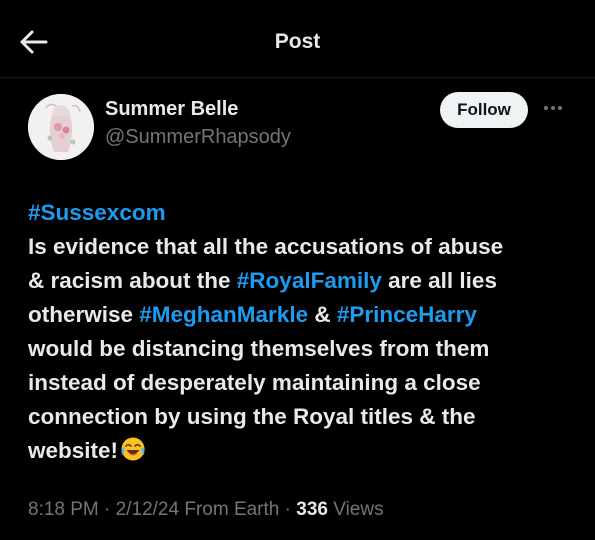 This screenshot has height=540, width=595. What do you see at coordinates (223, 314) in the screenshot?
I see `hashtag-meghanmarkle: #MeghanMarkle` at bounding box center [223, 314].